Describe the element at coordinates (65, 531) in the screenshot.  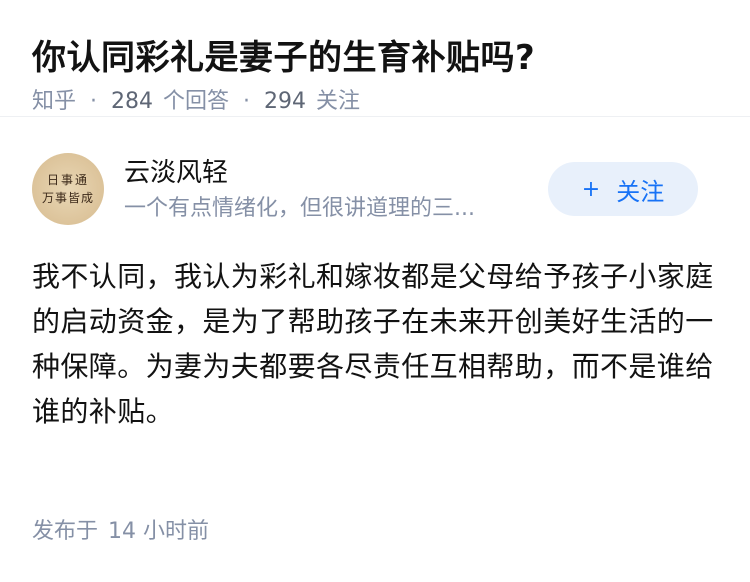
I see `published-label: 发布于` at that location.